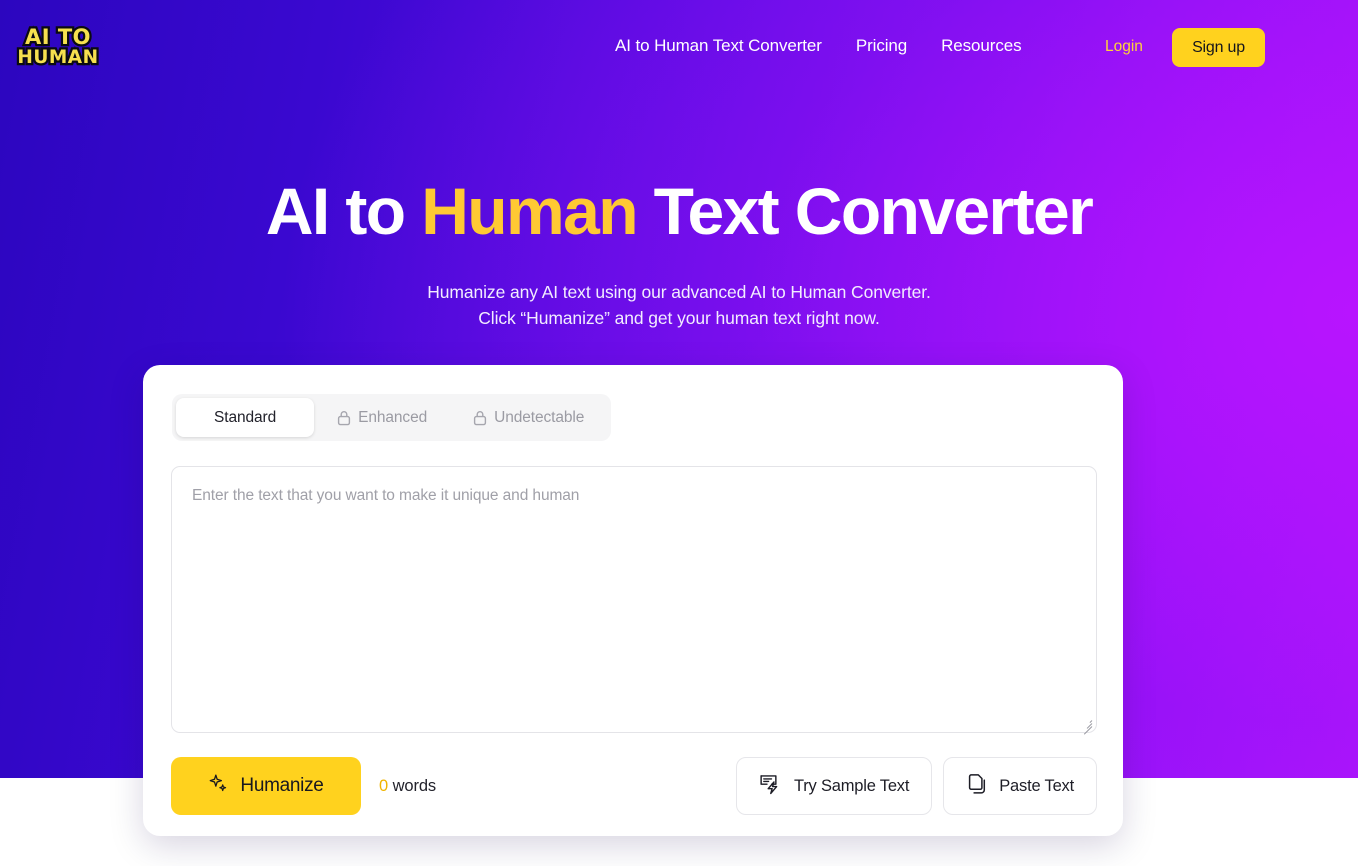  What do you see at coordinates (1124, 47) in the screenshot?
I see `login-link: Login` at bounding box center [1124, 47].